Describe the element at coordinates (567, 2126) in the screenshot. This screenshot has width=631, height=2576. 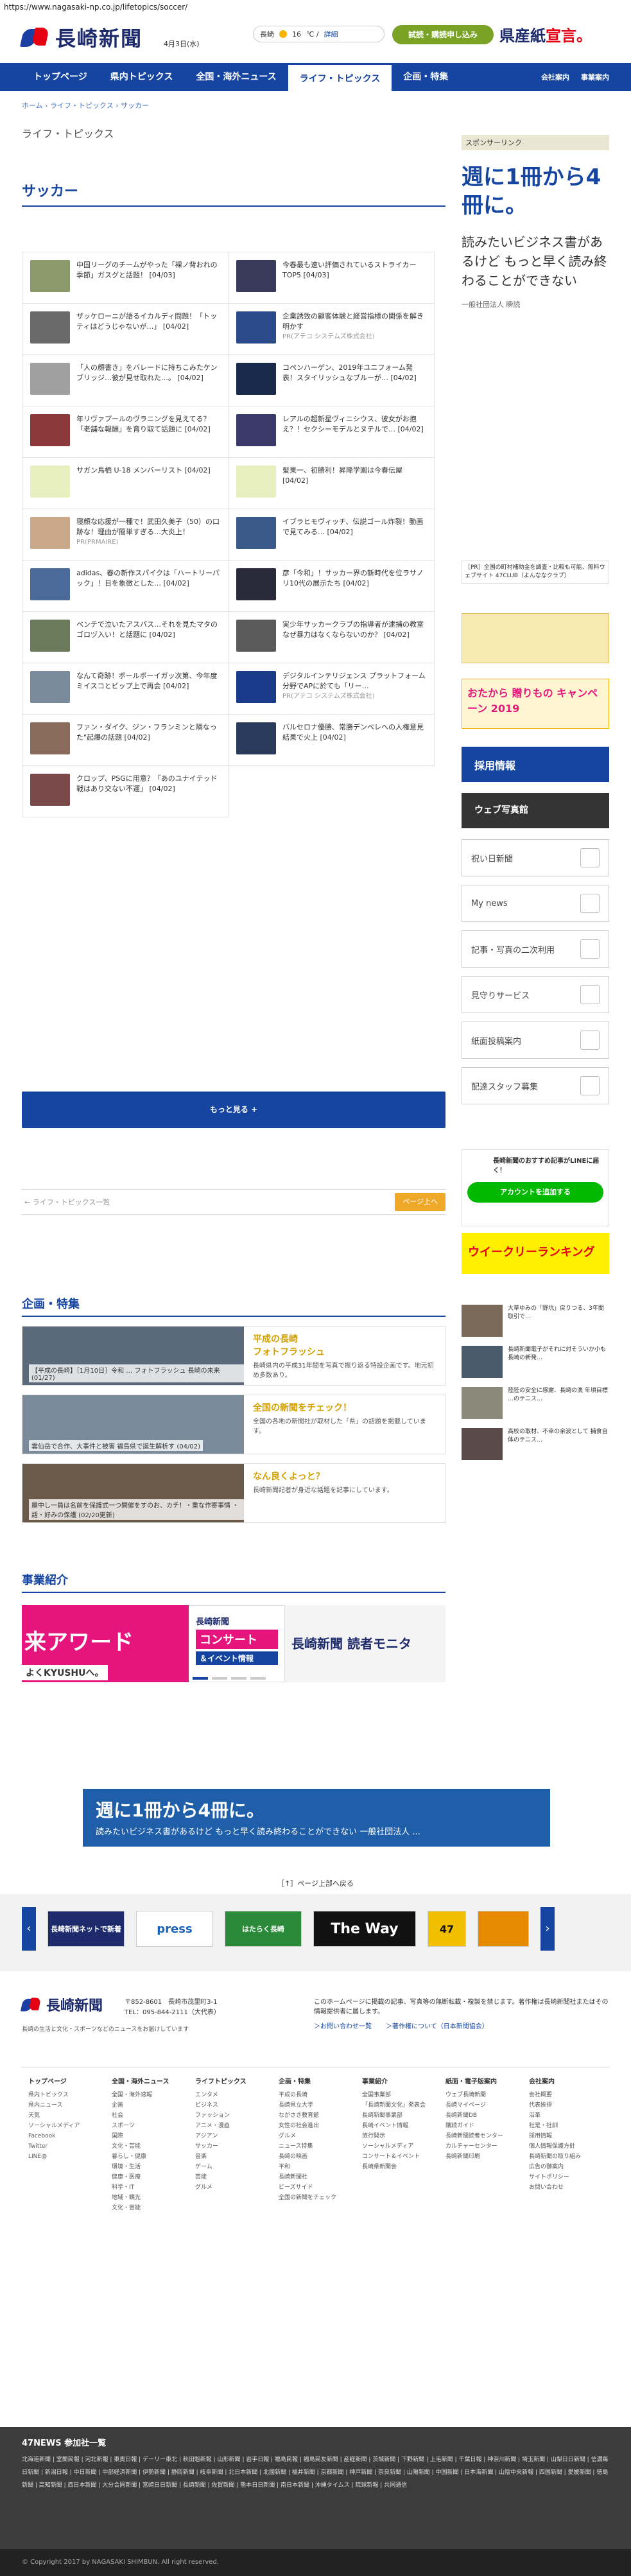
I see `sitemap-link: 社是・社訓` at that location.